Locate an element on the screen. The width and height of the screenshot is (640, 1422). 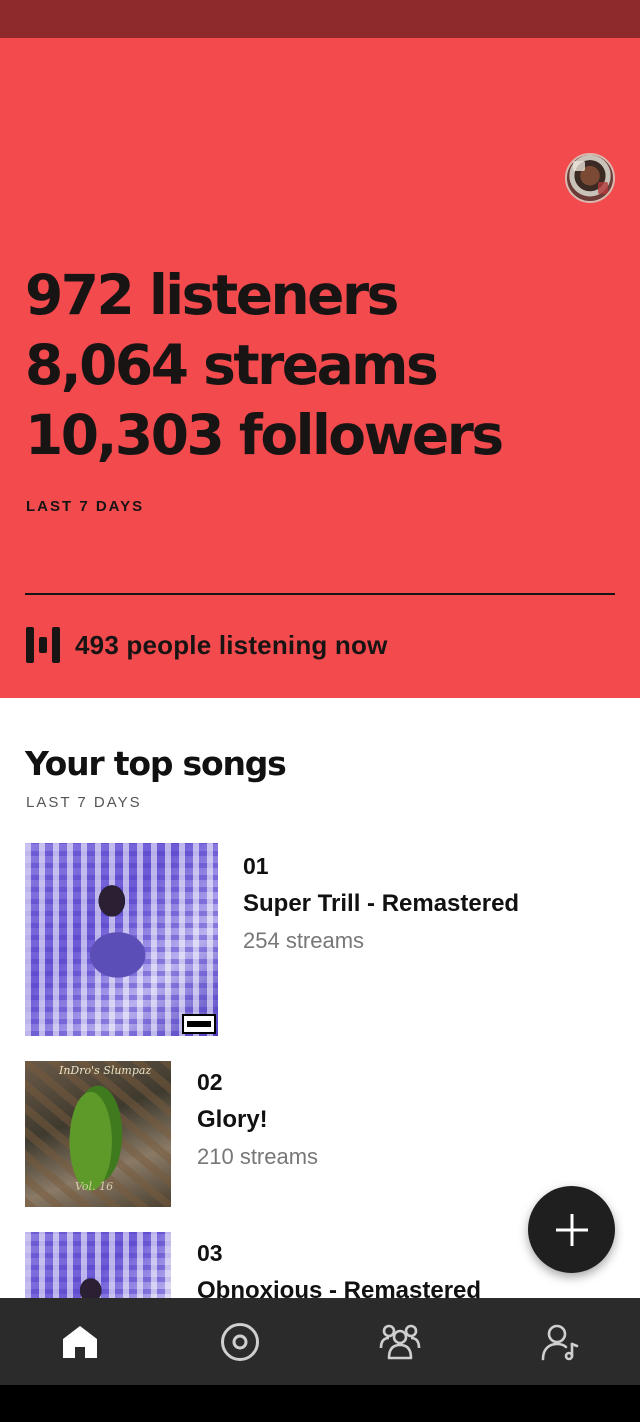
song-title: Super Trill - Remastered is located at coordinates (381, 903).